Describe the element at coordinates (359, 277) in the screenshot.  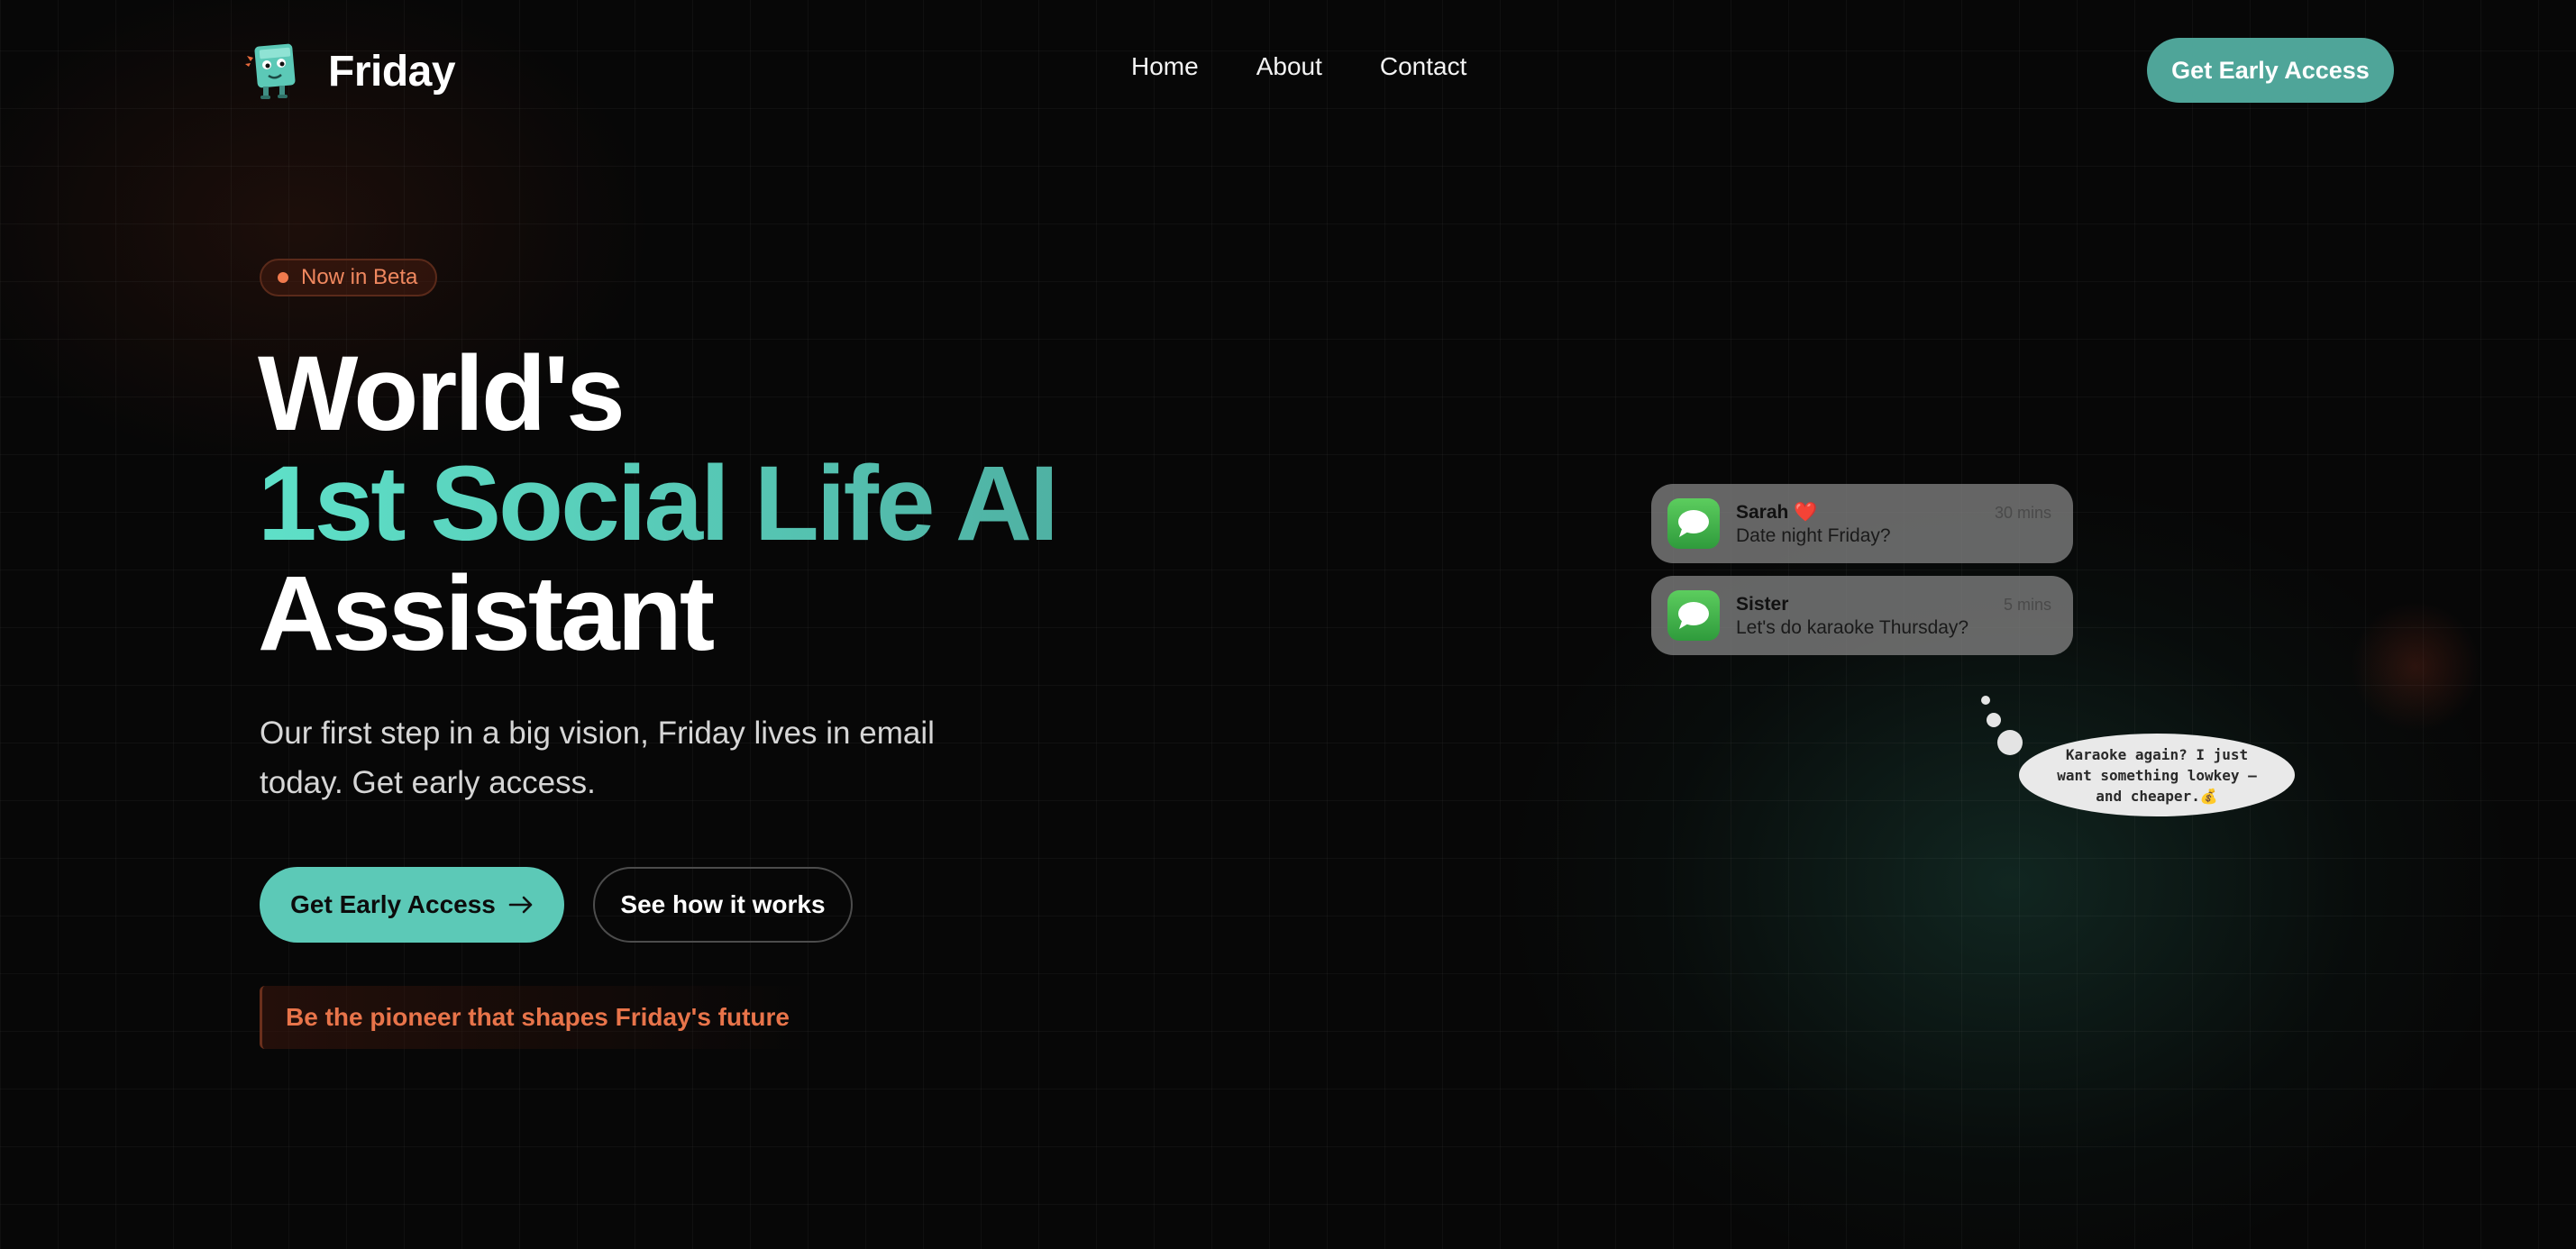
I see `beta-badge-label: Now in Beta` at that location.